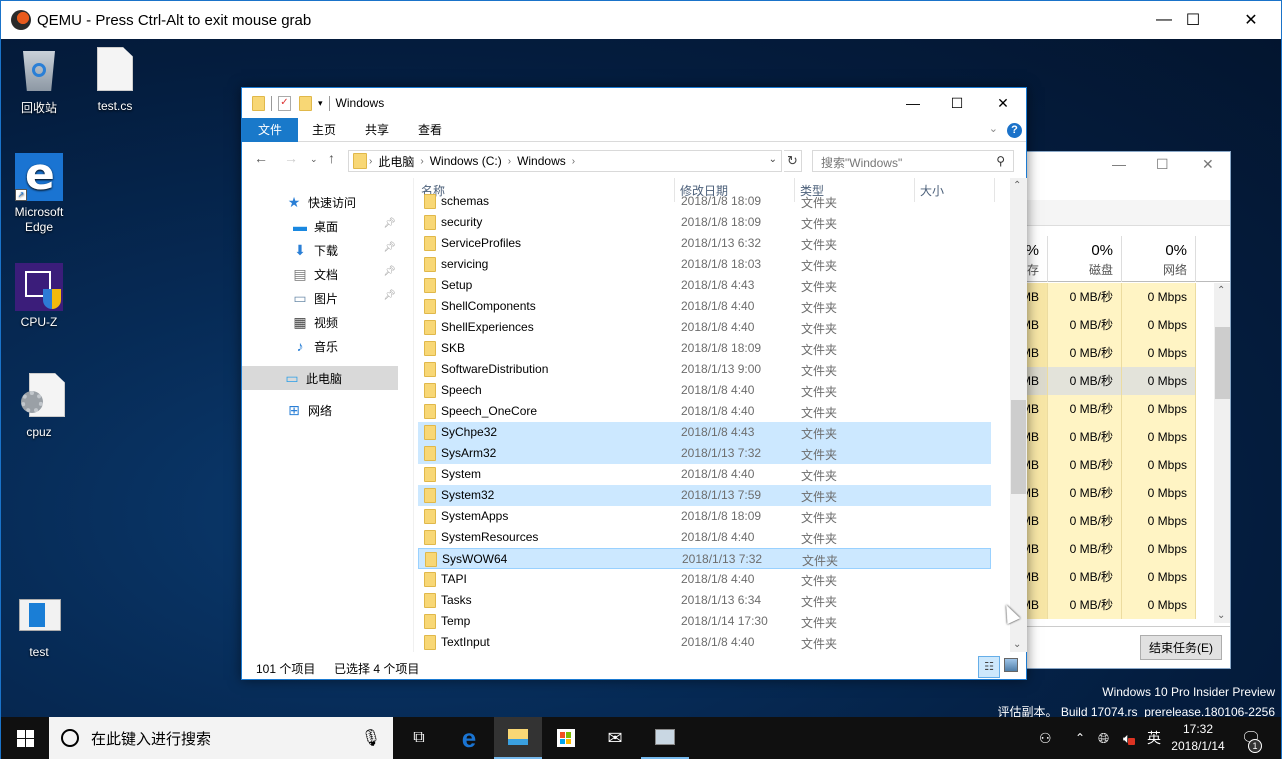 This screenshot has width=1282, height=759. I want to click on qemu-maximize-button: ☐, so click(1193, 20).